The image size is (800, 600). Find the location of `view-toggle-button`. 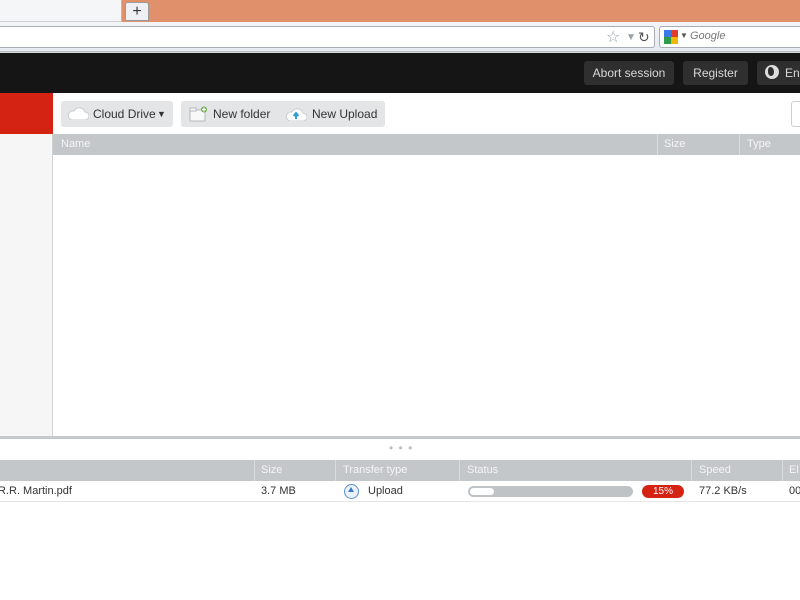

view-toggle-button is located at coordinates (795, 114).